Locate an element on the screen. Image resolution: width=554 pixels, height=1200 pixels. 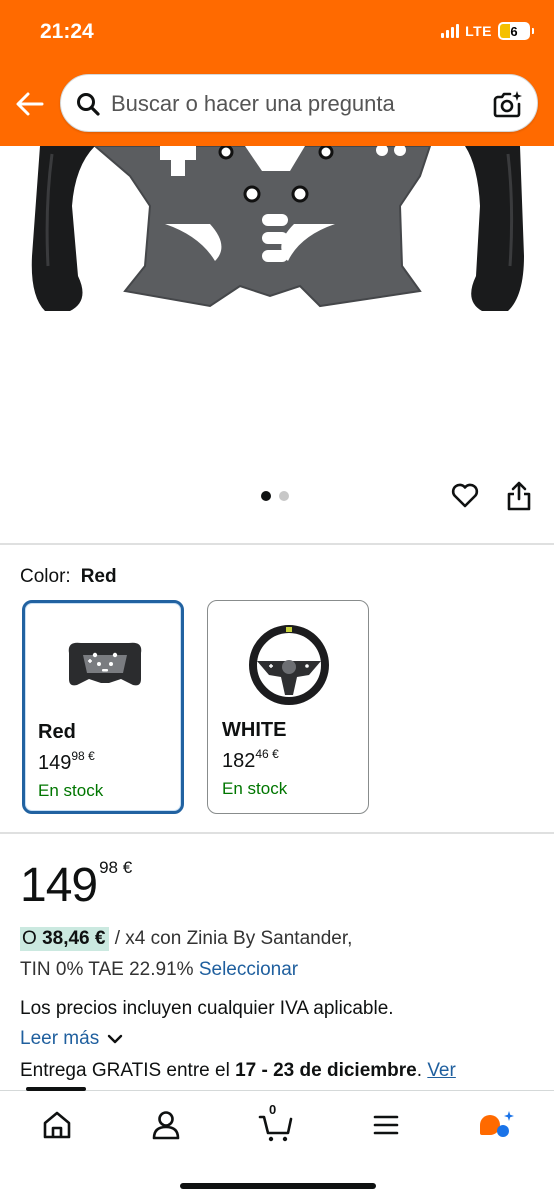
battery-level: 6 is located at coordinates (514, 31).